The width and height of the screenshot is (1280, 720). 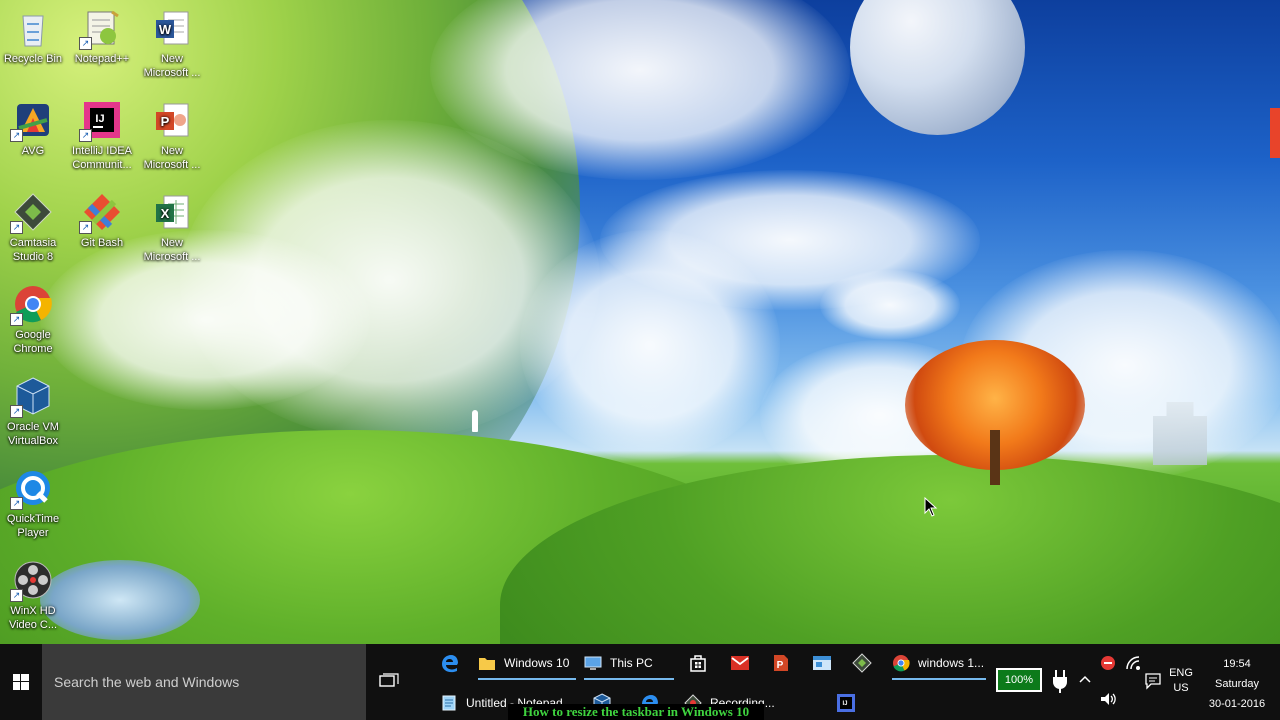 I want to click on taskbar-app-this-pc: This PC, so click(x=629, y=663).